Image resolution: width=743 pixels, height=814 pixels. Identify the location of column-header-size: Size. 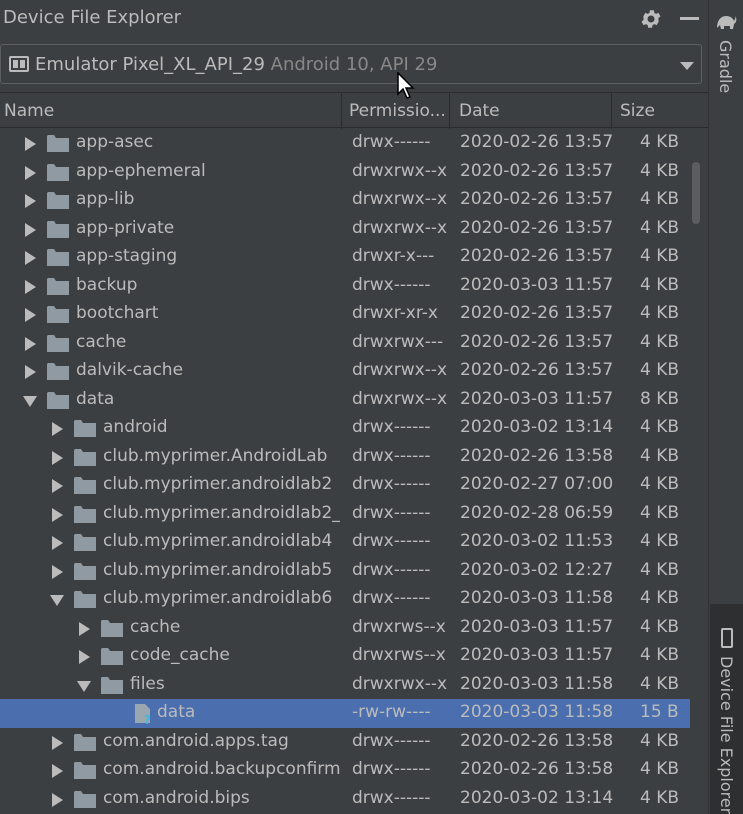
(650, 111).